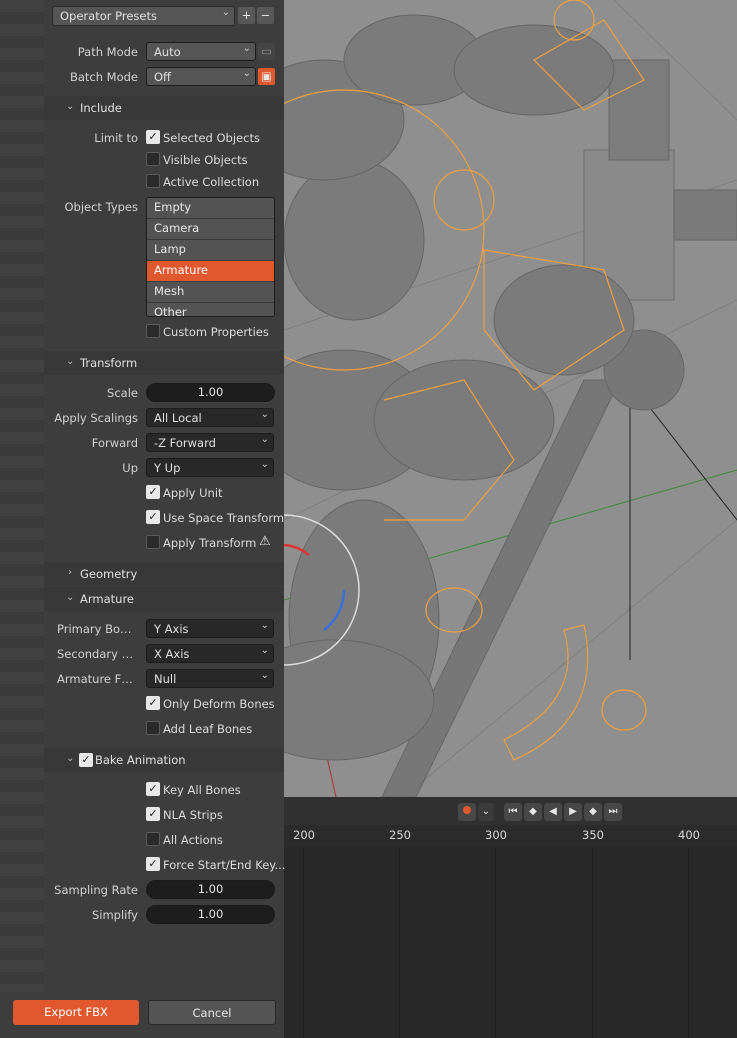 The height and width of the screenshot is (1038, 737). Describe the element at coordinates (201, 76) in the screenshot. I see `batch-mode-dropdown: Off ⌄` at that location.